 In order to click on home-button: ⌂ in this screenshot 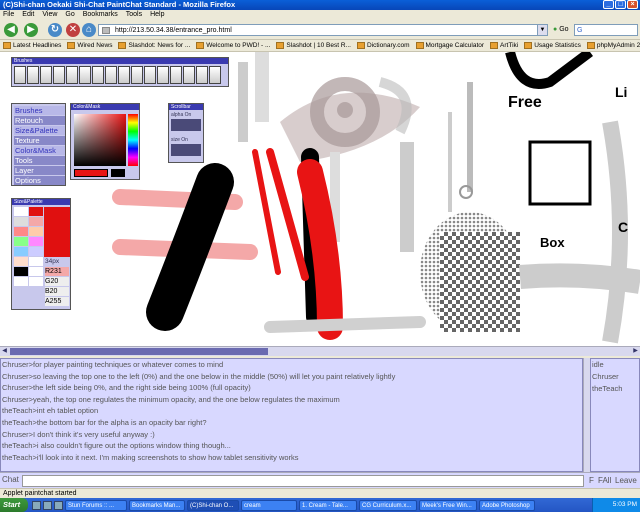, I will do `click(89, 30)`.